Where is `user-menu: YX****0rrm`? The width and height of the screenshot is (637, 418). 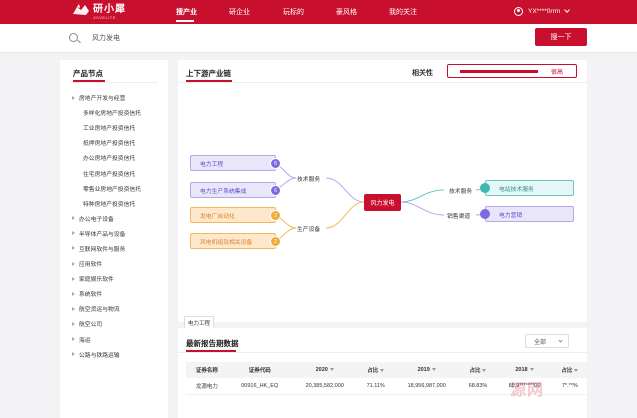 user-menu: YX****0rrm is located at coordinates (542, 11).